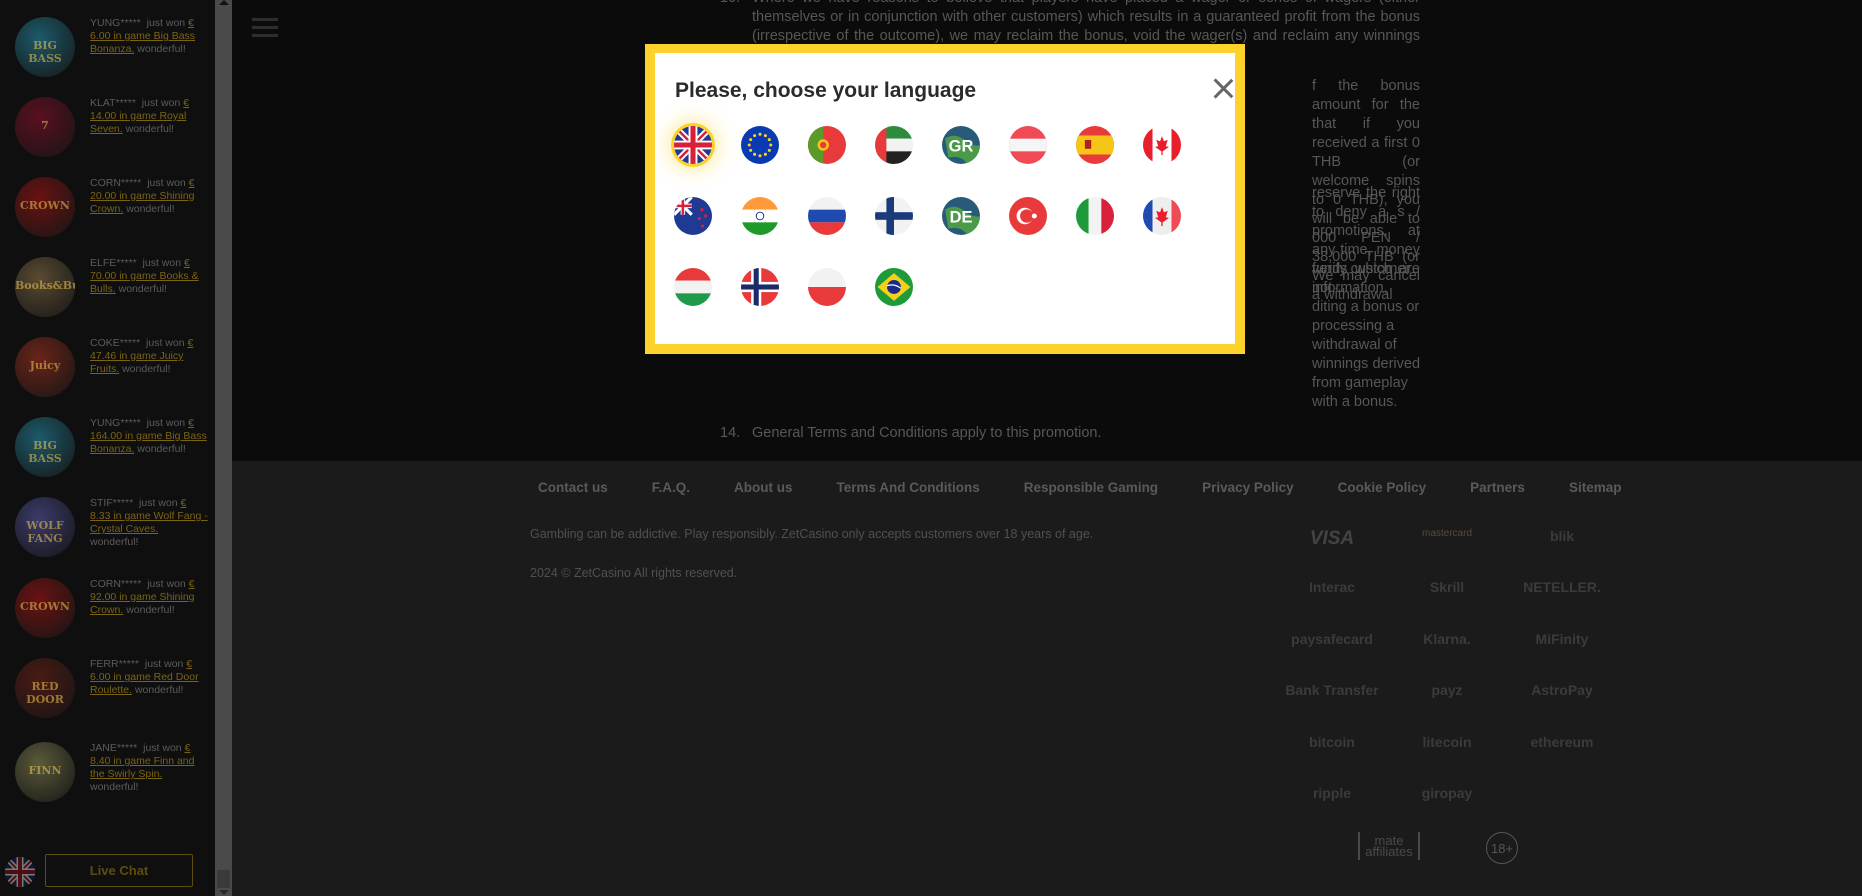 This screenshot has width=1862, height=896. What do you see at coordinates (1162, 216) in the screenshot?
I see `flag-canada-french-icon` at bounding box center [1162, 216].